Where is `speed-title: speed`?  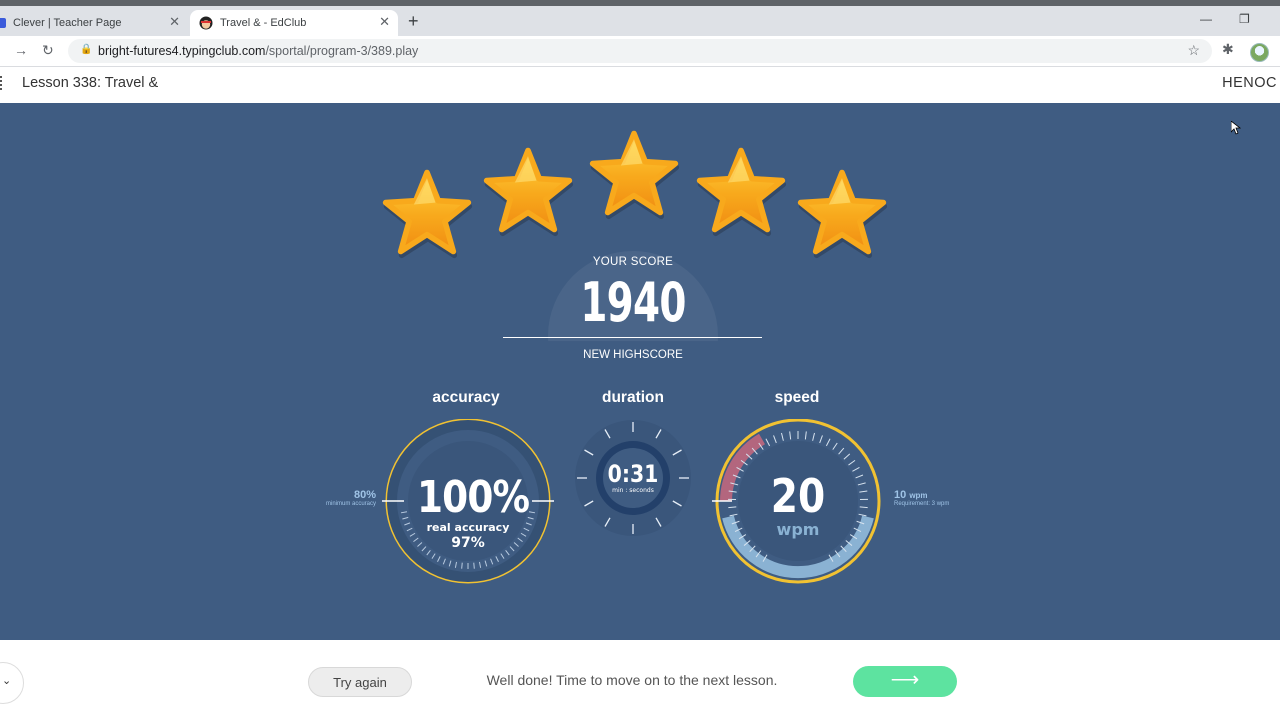
speed-title: speed is located at coordinates (797, 397).